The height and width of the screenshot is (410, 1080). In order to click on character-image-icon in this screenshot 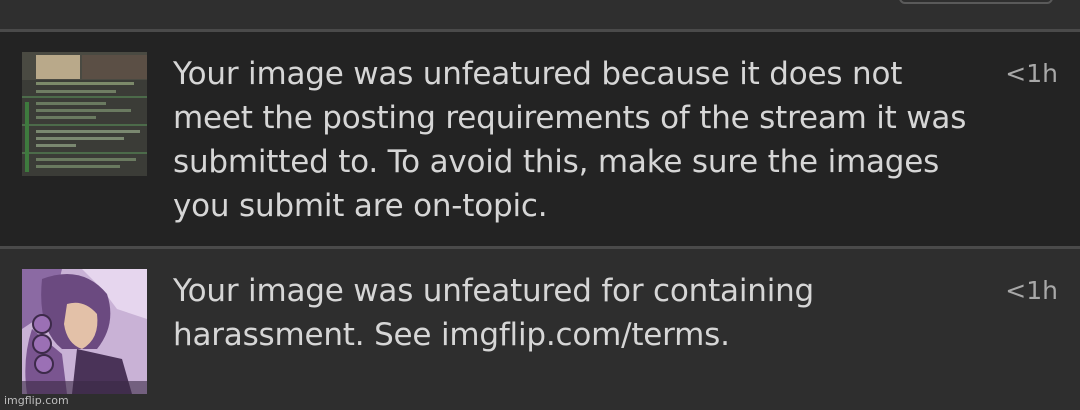, I will do `click(84, 331)`.